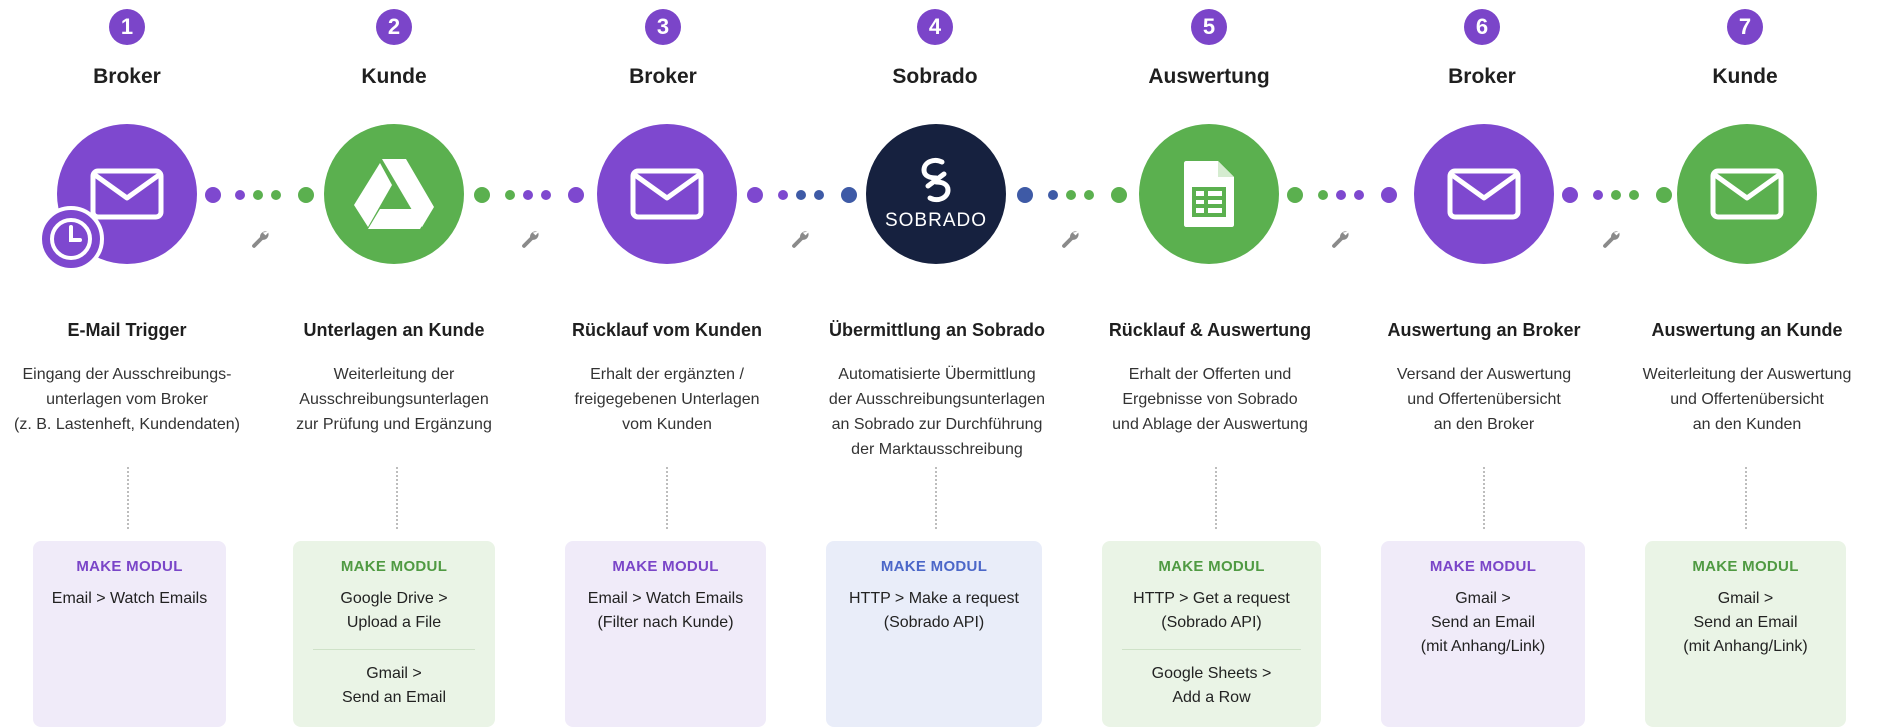  I want to click on step-title: E-Mail Trigger, so click(127, 330).